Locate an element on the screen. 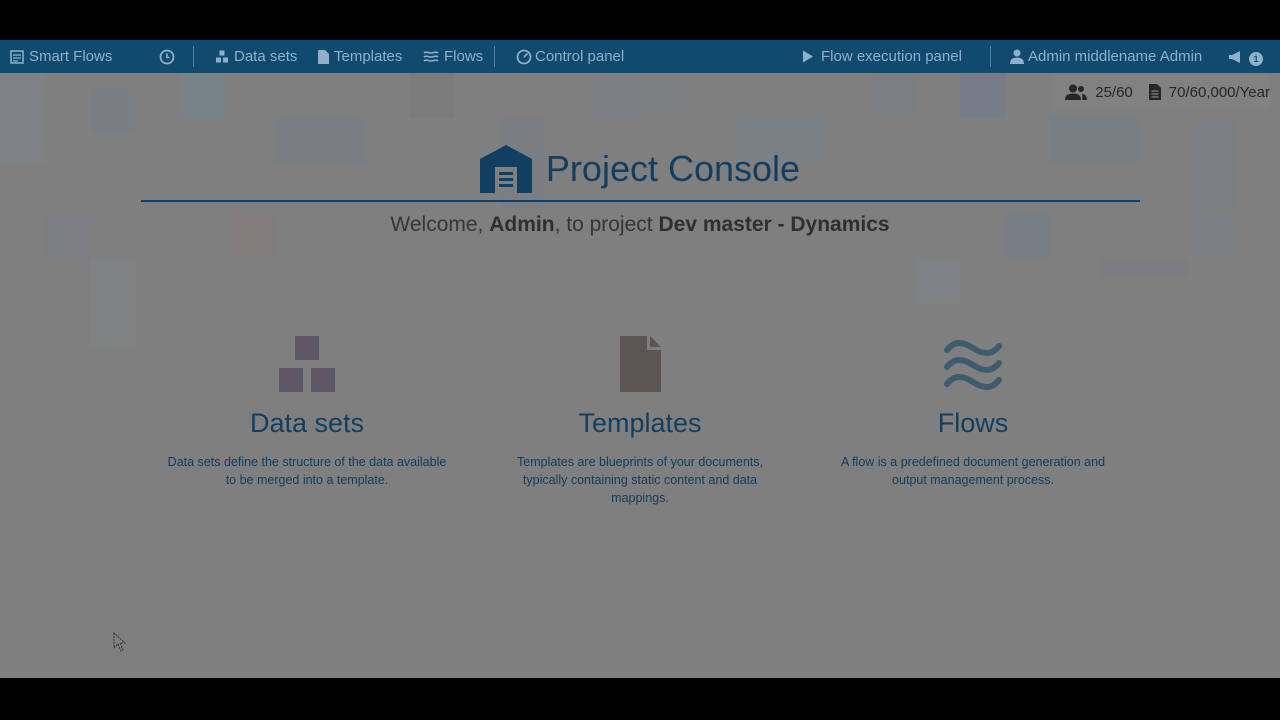 This screenshot has width=1280, height=720. mouse-cursor-icon is located at coordinates (120, 642).